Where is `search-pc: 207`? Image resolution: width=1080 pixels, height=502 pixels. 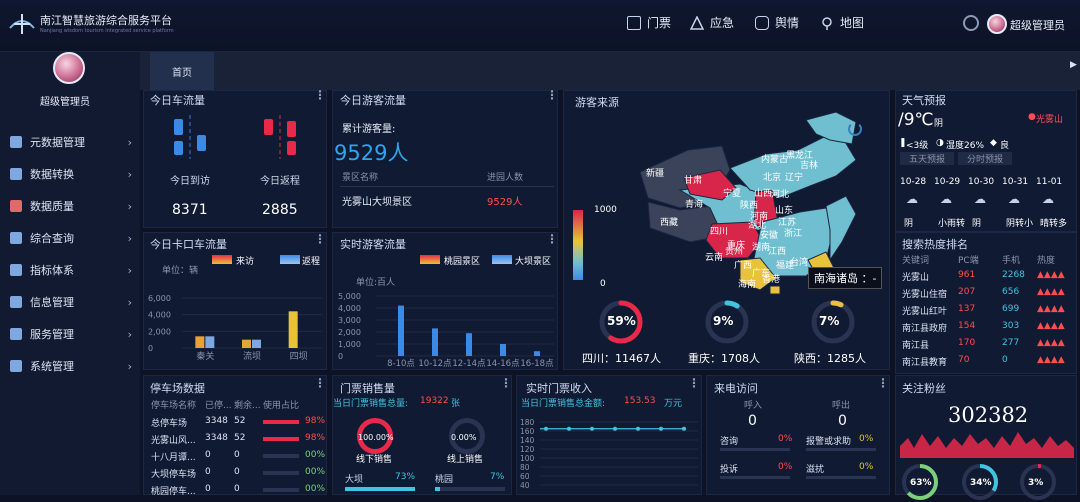 search-pc: 207 is located at coordinates (967, 292).